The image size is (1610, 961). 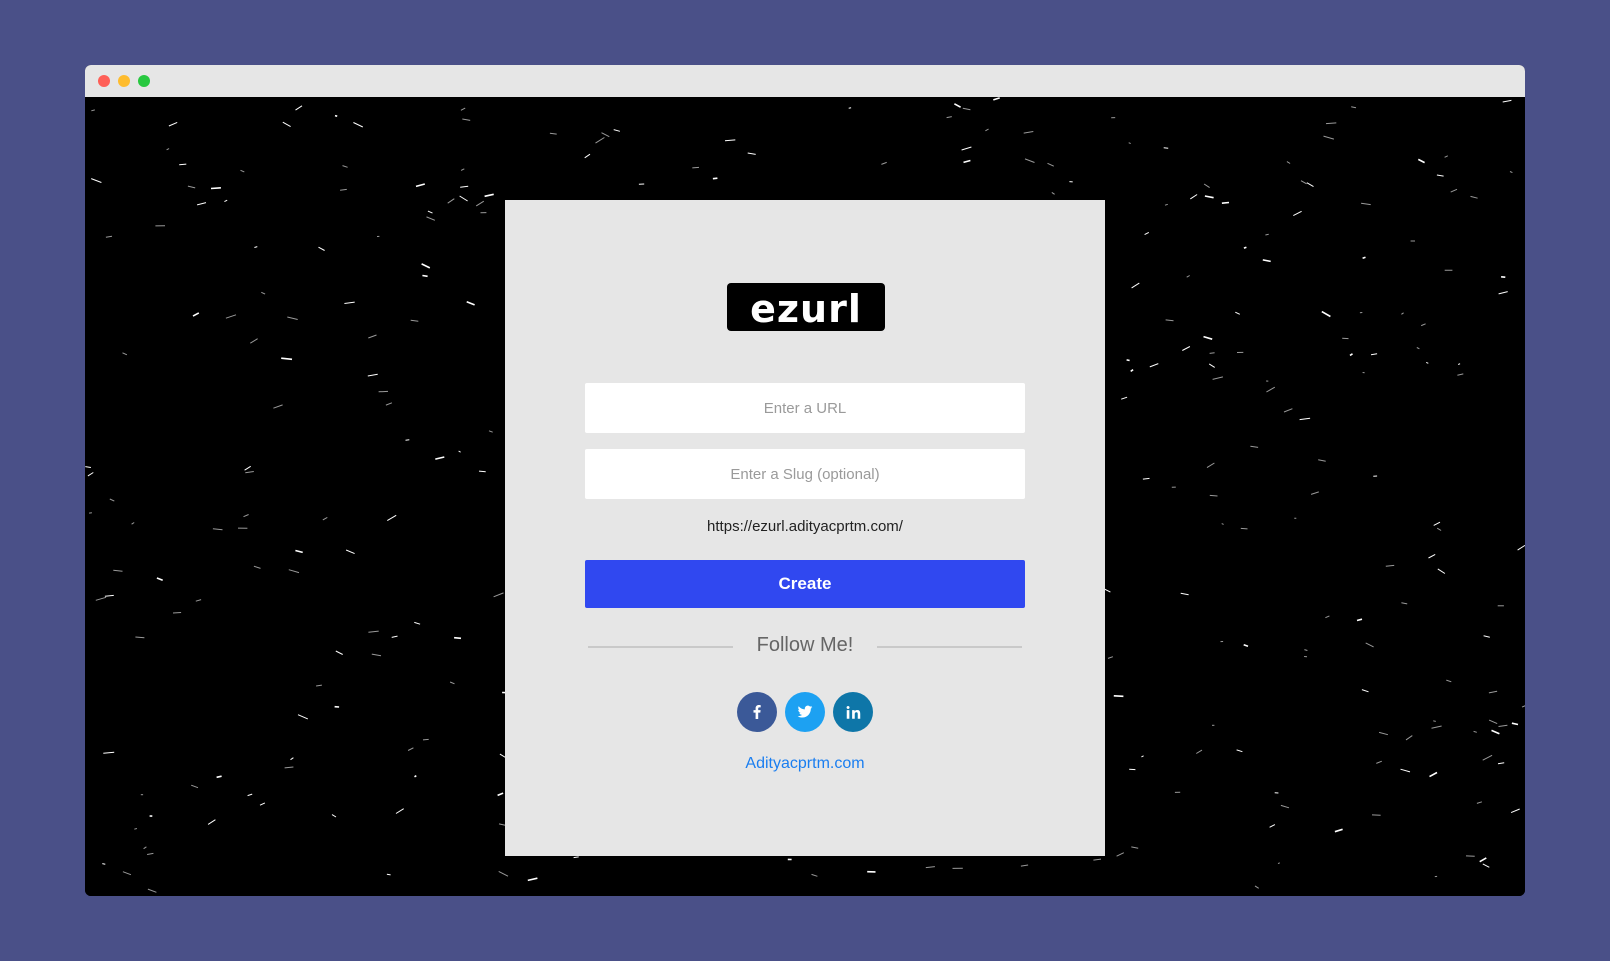 I want to click on facebook-button, so click(x=757, y=712).